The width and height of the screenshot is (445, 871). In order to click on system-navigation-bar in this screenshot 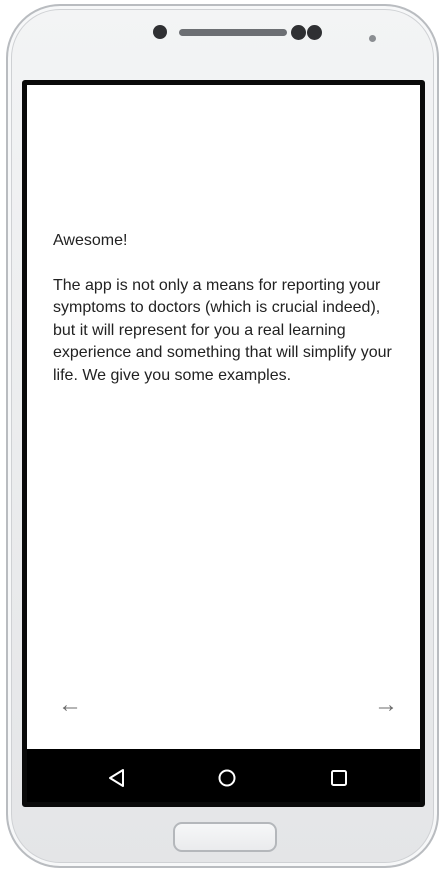, I will do `click(223, 775)`.